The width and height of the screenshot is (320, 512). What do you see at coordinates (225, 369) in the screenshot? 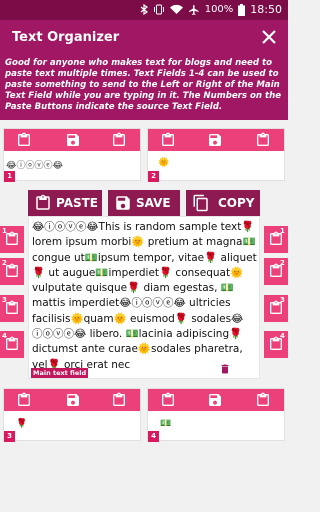
I see `trash-icon` at bounding box center [225, 369].